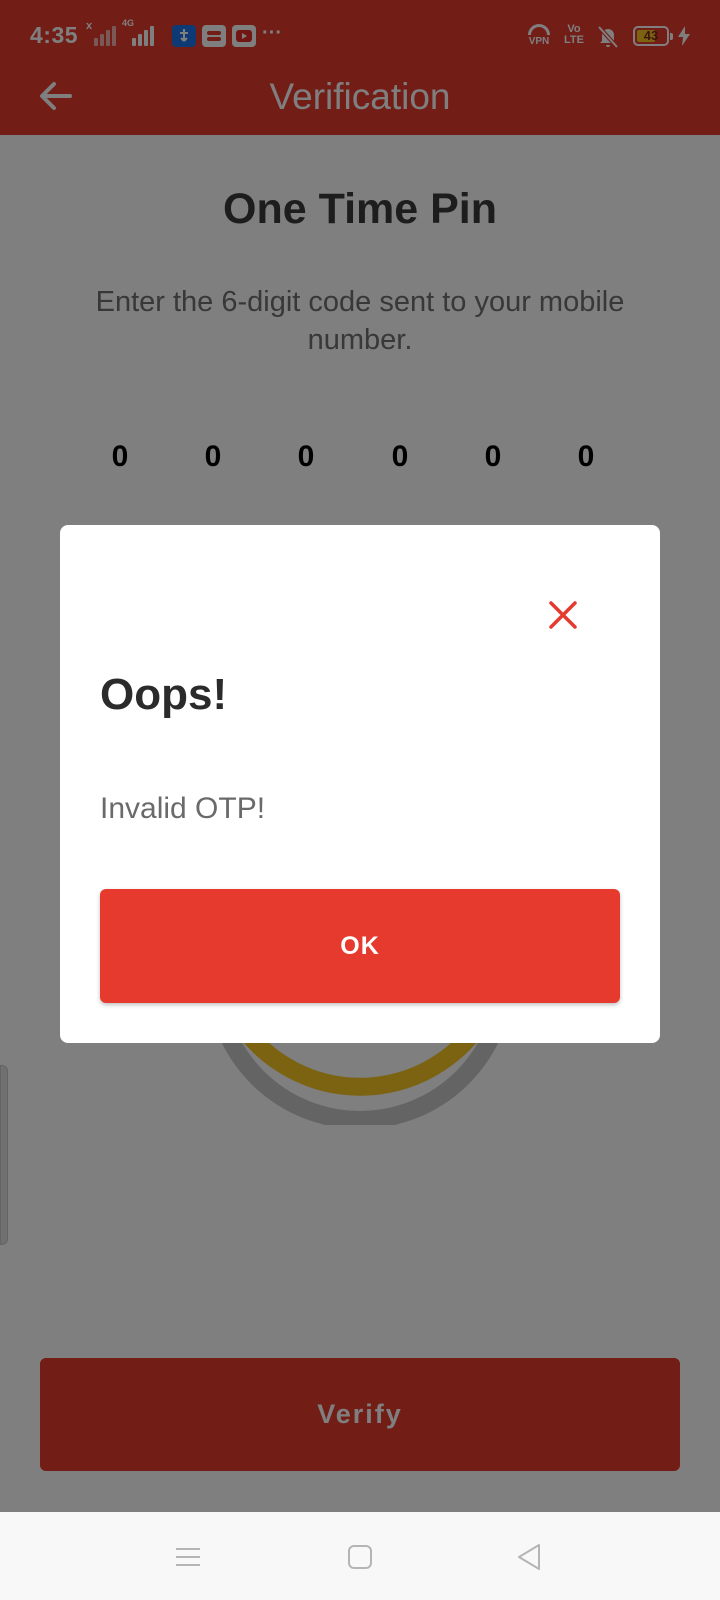 This screenshot has height=1600, width=720. I want to click on home-square-icon, so click(360, 1557).